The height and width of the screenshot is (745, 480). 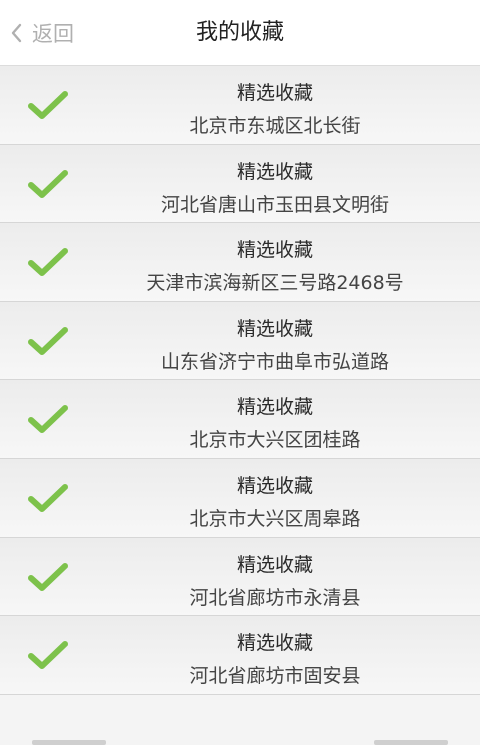 I want to click on list-item: 精选收藏 天津市滨海新区三号路2468号, so click(x=240, y=262).